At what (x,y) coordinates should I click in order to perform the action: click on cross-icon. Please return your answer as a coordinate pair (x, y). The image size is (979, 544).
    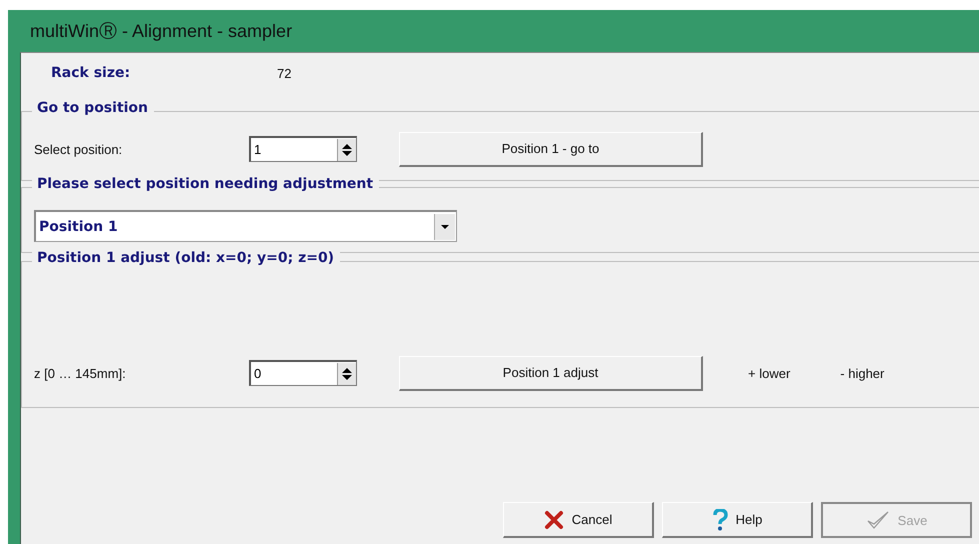
    Looking at the image, I should click on (554, 520).